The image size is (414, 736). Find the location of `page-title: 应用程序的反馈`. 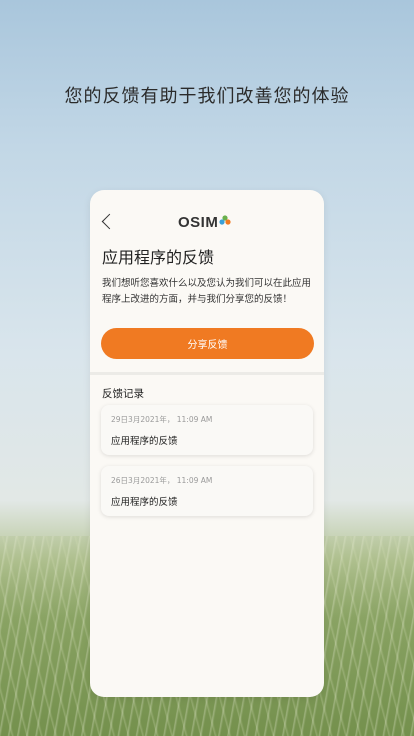

page-title: 应用程序的反馈 is located at coordinates (158, 257).